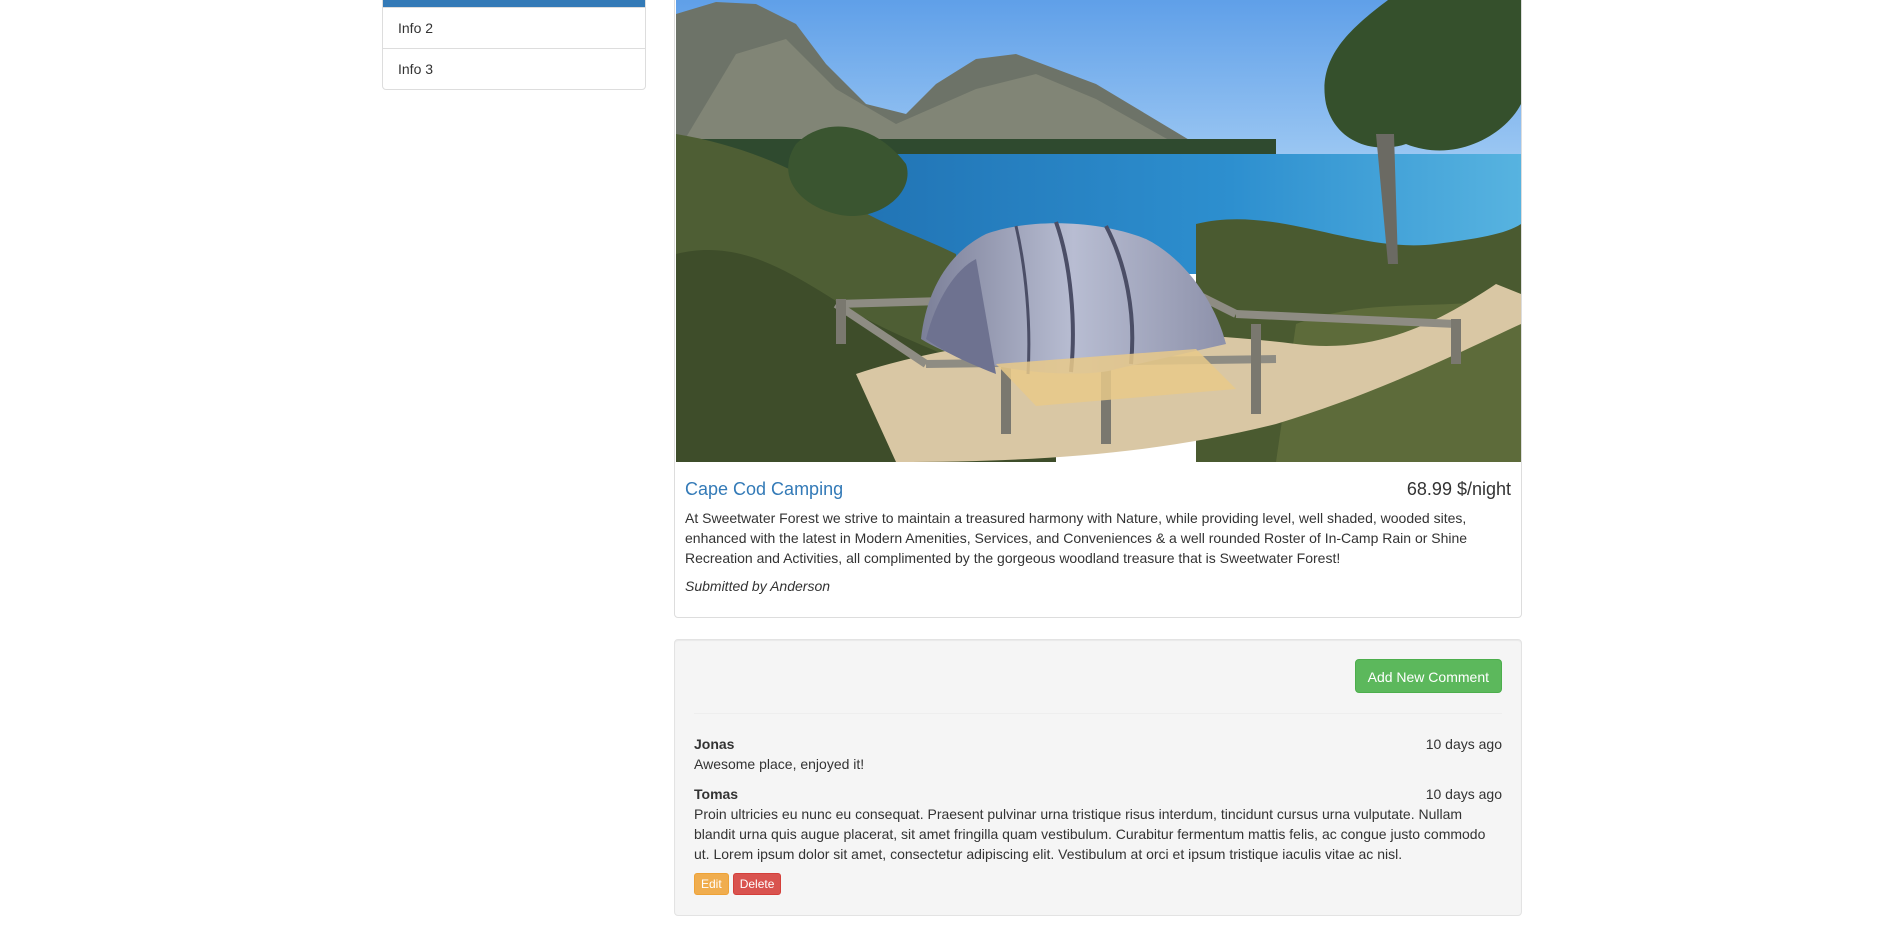 The height and width of the screenshot is (936, 1904). What do you see at coordinates (714, 744) in the screenshot?
I see `comment-author: Jonas` at bounding box center [714, 744].